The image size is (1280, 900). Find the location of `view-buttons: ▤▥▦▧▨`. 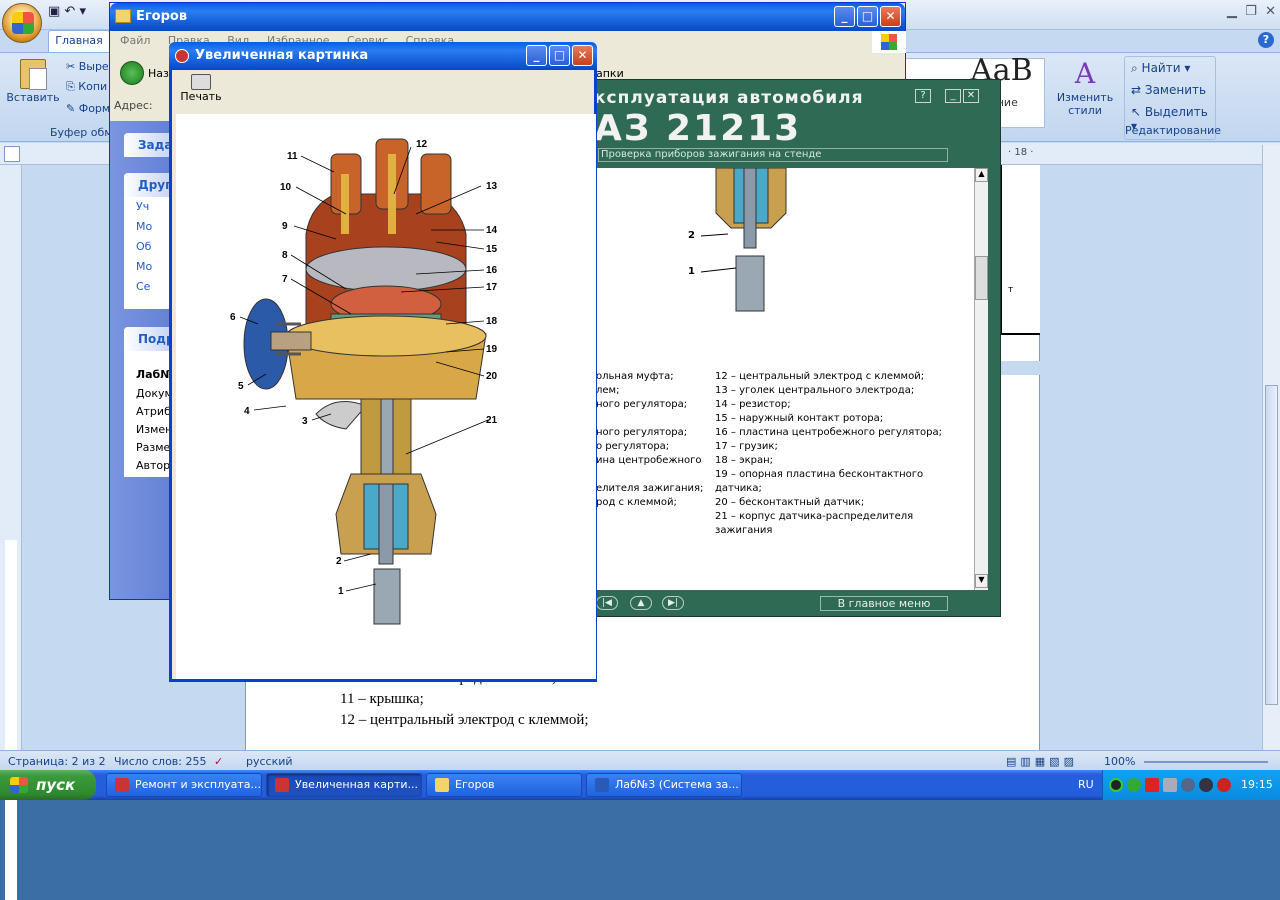

view-buttons: ▤▥▦▧▨ is located at coordinates (1042, 761).